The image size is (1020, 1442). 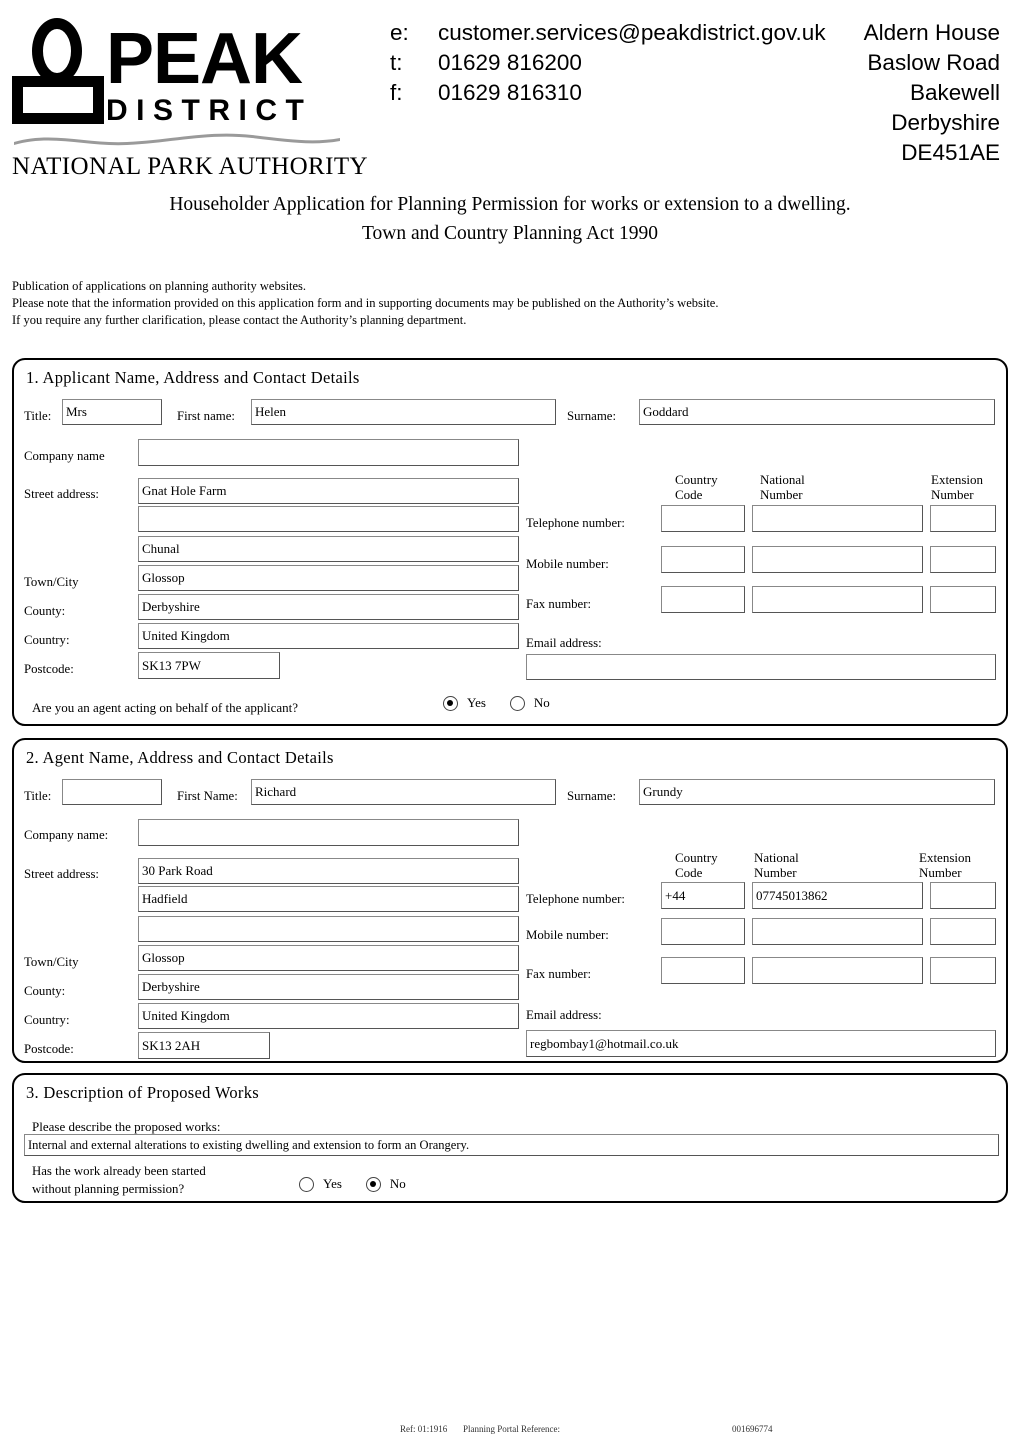 What do you see at coordinates (963, 970) in the screenshot?
I see `agent-fax-extension-input` at bounding box center [963, 970].